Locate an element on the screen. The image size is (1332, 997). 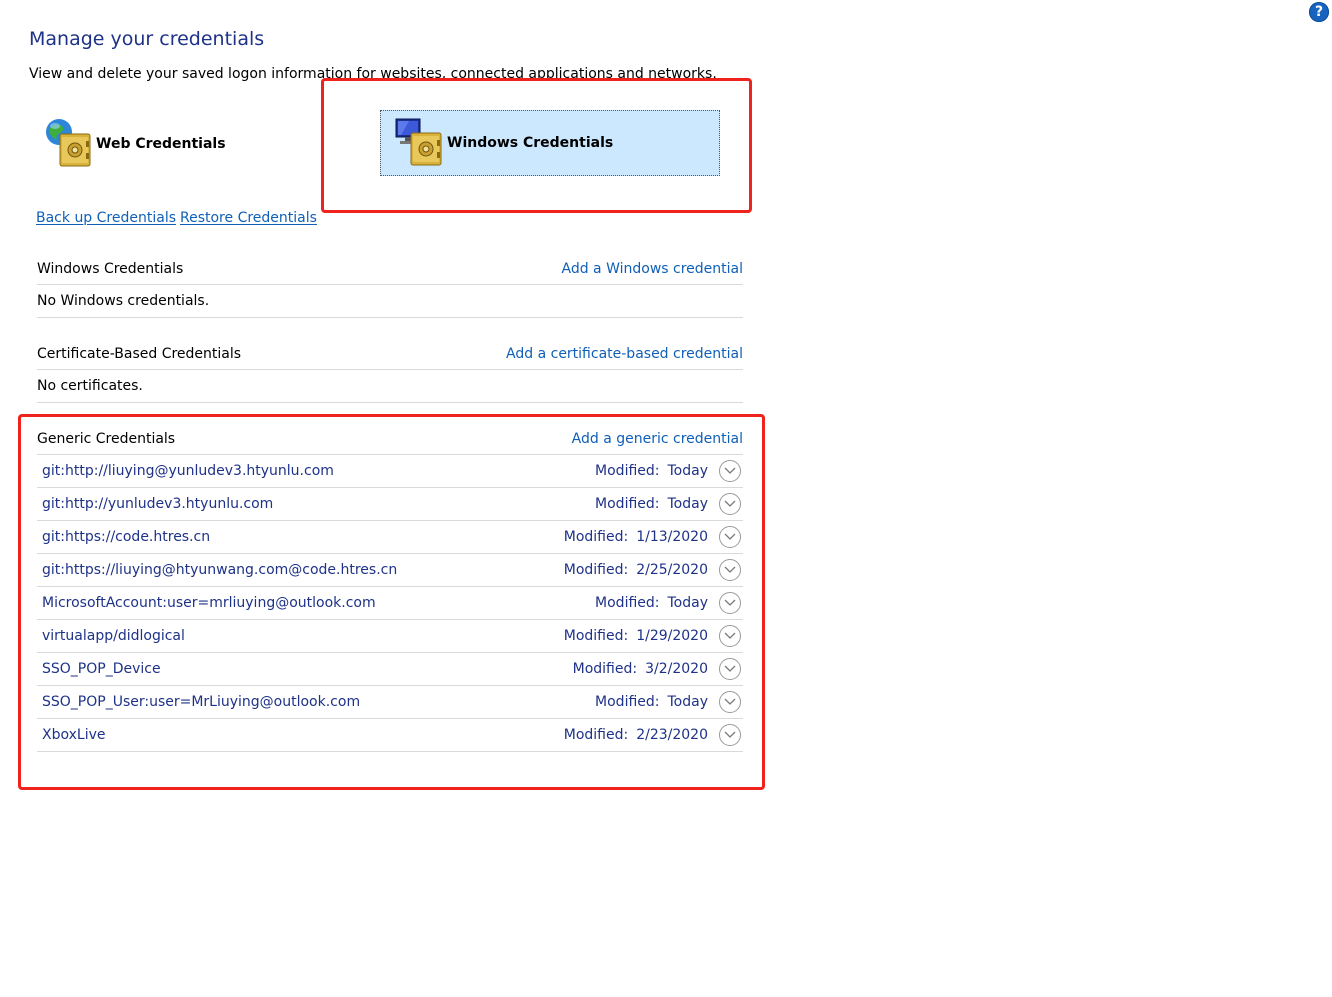
credential-modified: Modified: 2/25/2020 is located at coordinates (653, 570).